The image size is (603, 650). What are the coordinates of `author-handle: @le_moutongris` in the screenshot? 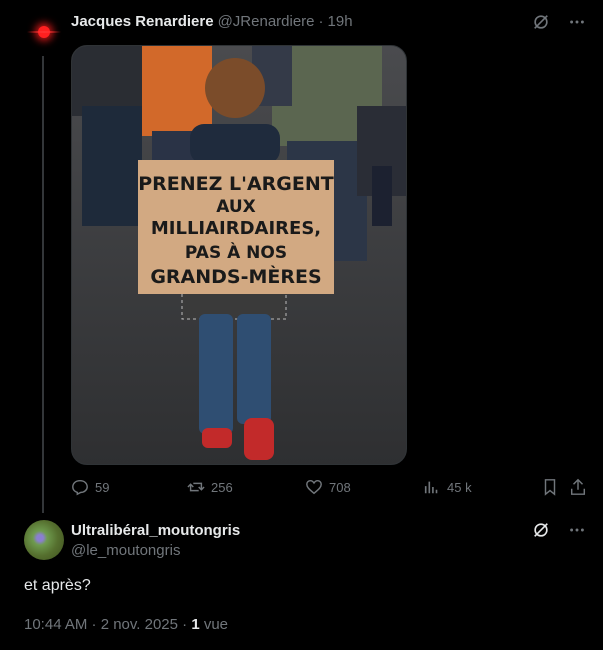 It's located at (125, 550).